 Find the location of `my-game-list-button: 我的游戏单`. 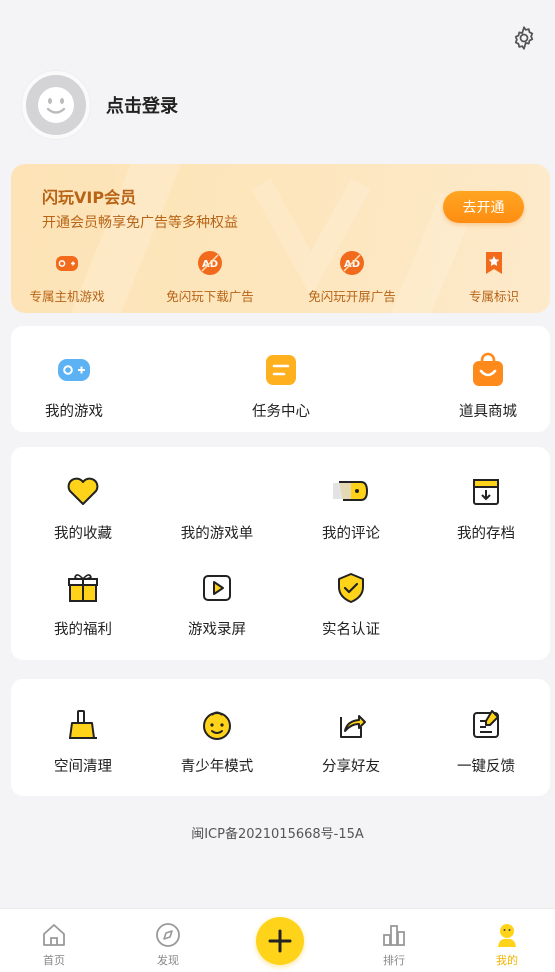

my-game-list-button: 我的游戏单 is located at coordinates (217, 508).